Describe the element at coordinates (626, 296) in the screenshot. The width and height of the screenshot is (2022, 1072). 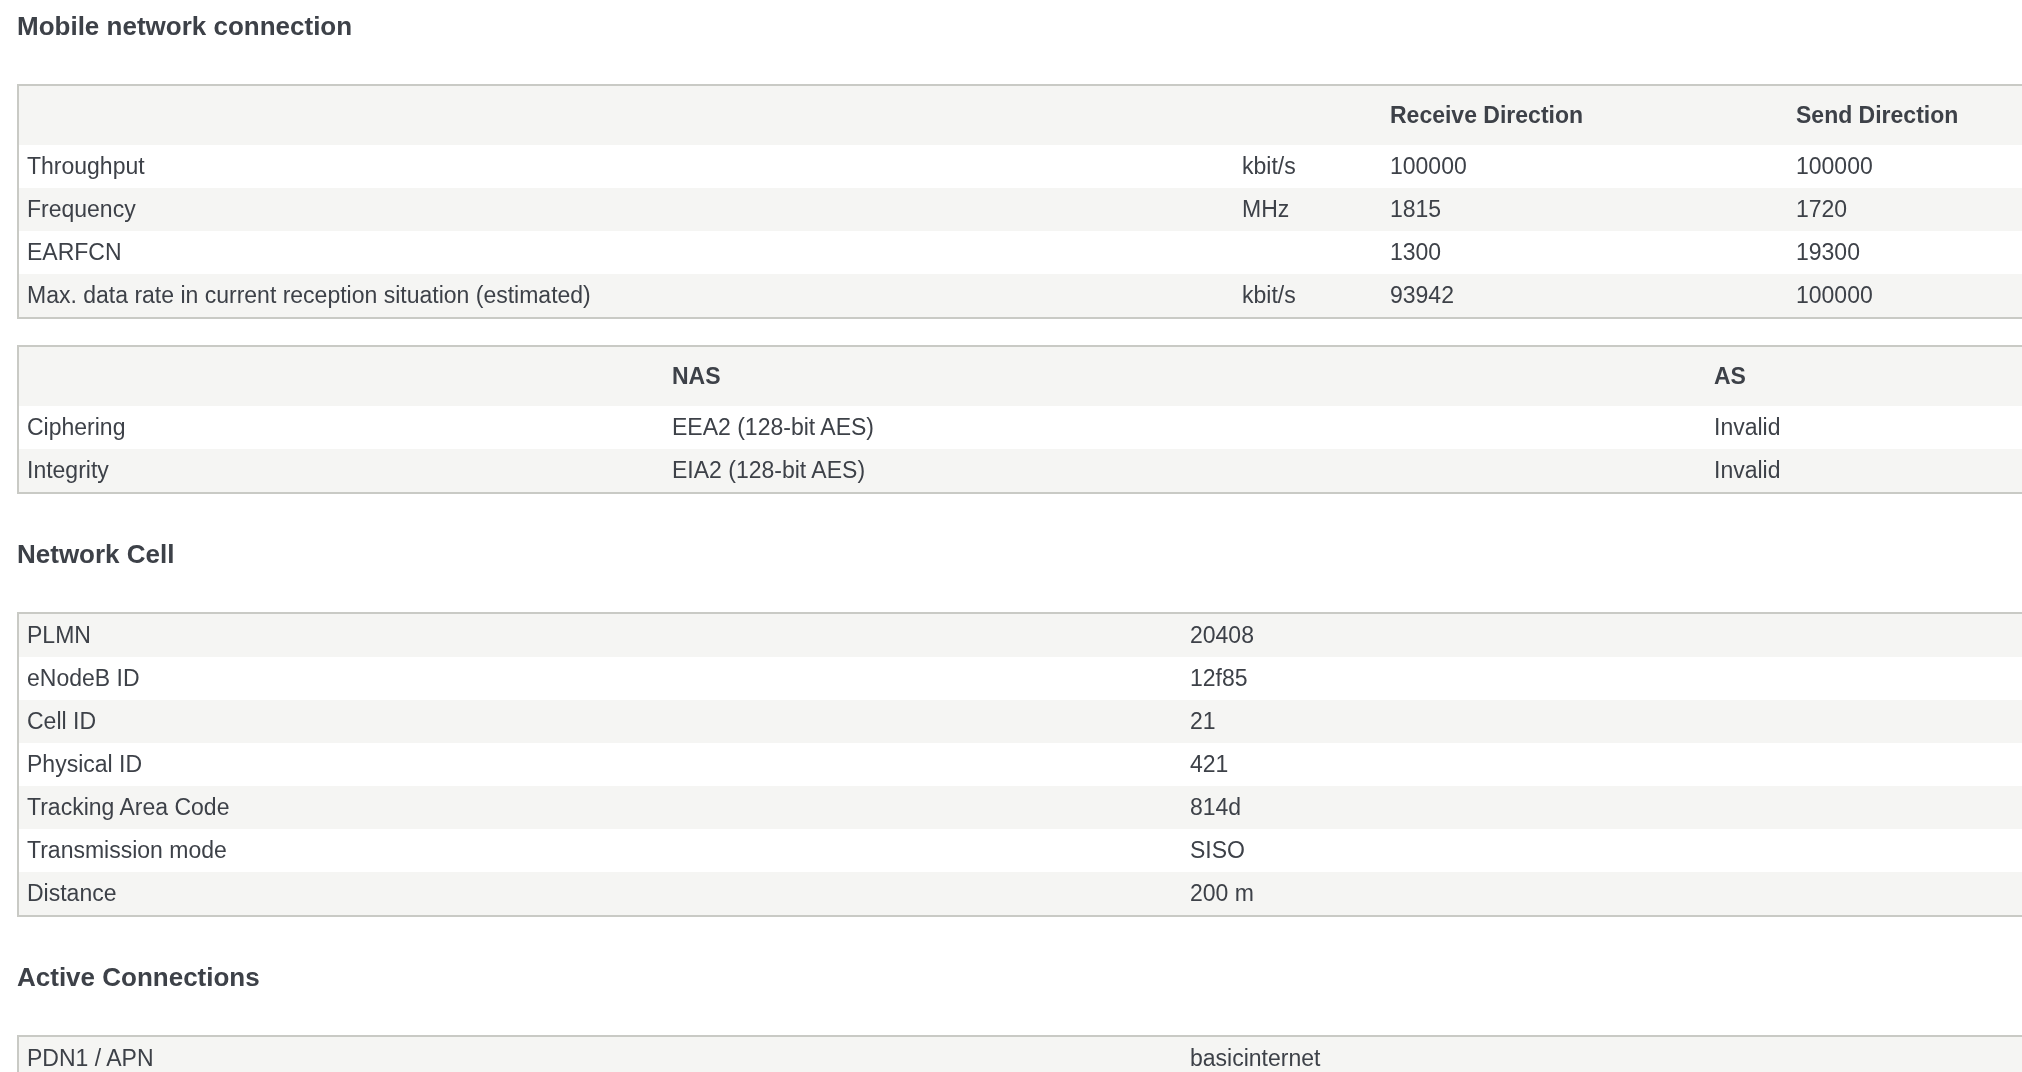
I see `row-label: Max. data rate in current reception situation (estimated)` at that location.